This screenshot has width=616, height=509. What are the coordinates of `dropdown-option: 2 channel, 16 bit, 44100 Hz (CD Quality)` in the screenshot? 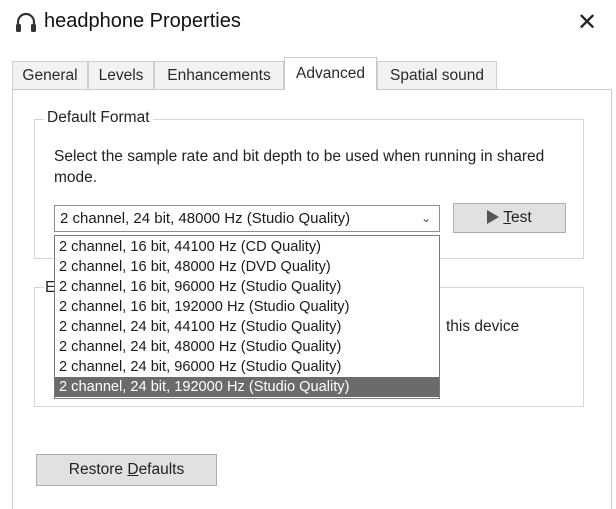 It's located at (247, 247).